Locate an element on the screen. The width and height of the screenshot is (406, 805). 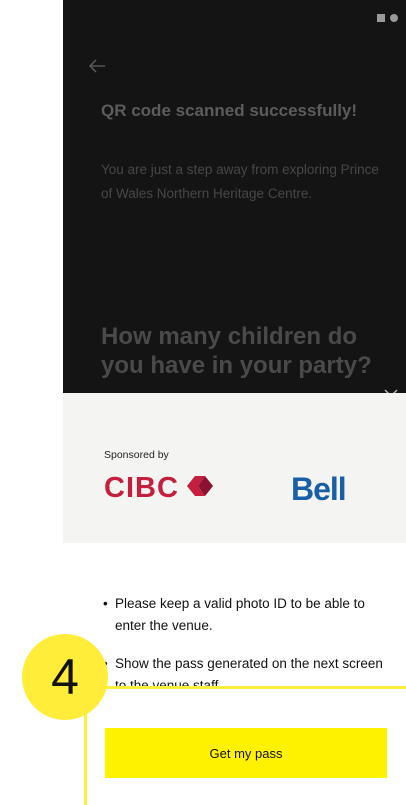
cibc-logo: CIBC is located at coordinates (159, 488).